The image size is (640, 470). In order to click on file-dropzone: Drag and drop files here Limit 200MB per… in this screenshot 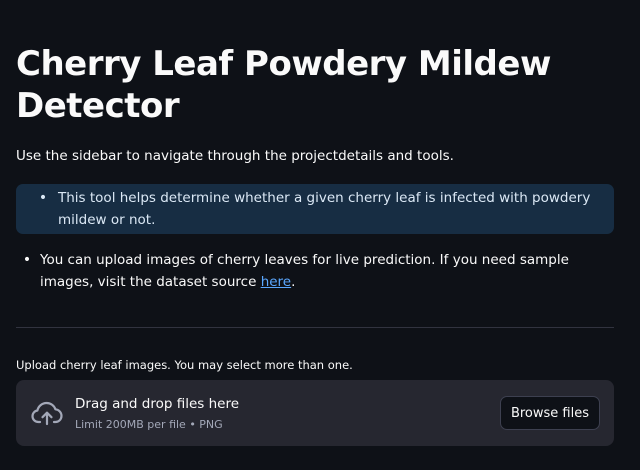, I will do `click(315, 413)`.